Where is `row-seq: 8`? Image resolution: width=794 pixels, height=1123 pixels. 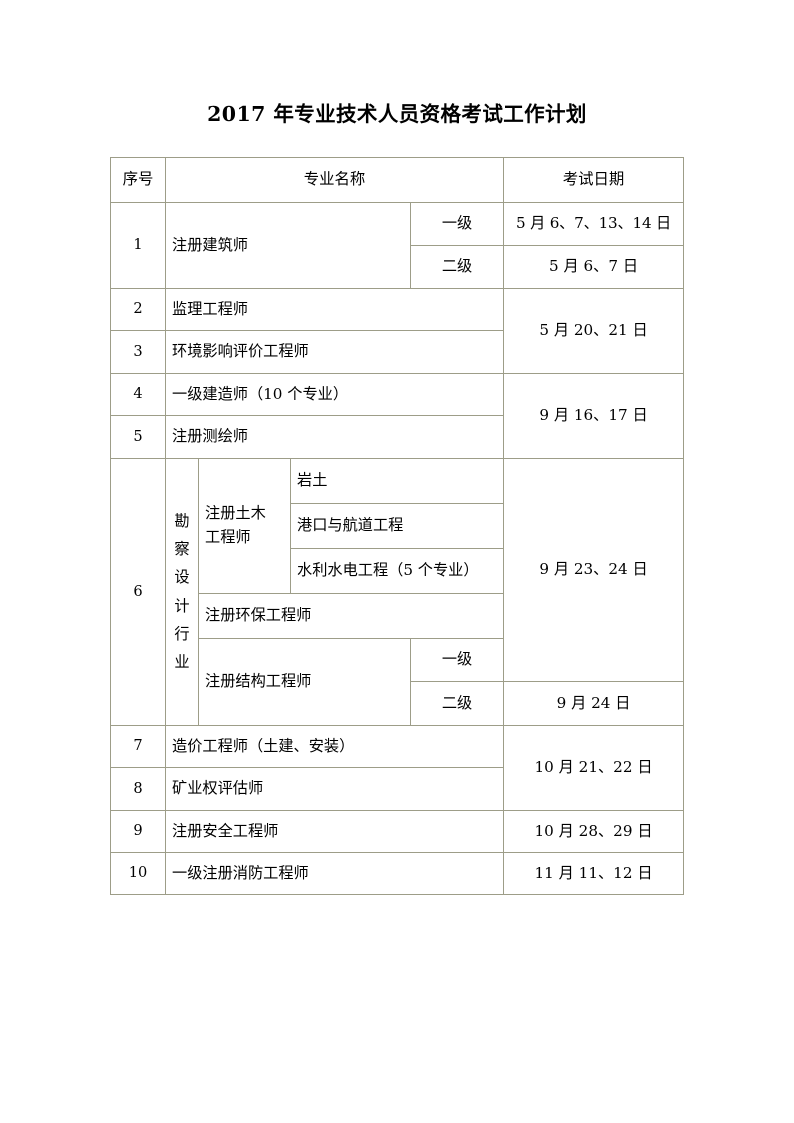
row-seq: 8 is located at coordinates (138, 789).